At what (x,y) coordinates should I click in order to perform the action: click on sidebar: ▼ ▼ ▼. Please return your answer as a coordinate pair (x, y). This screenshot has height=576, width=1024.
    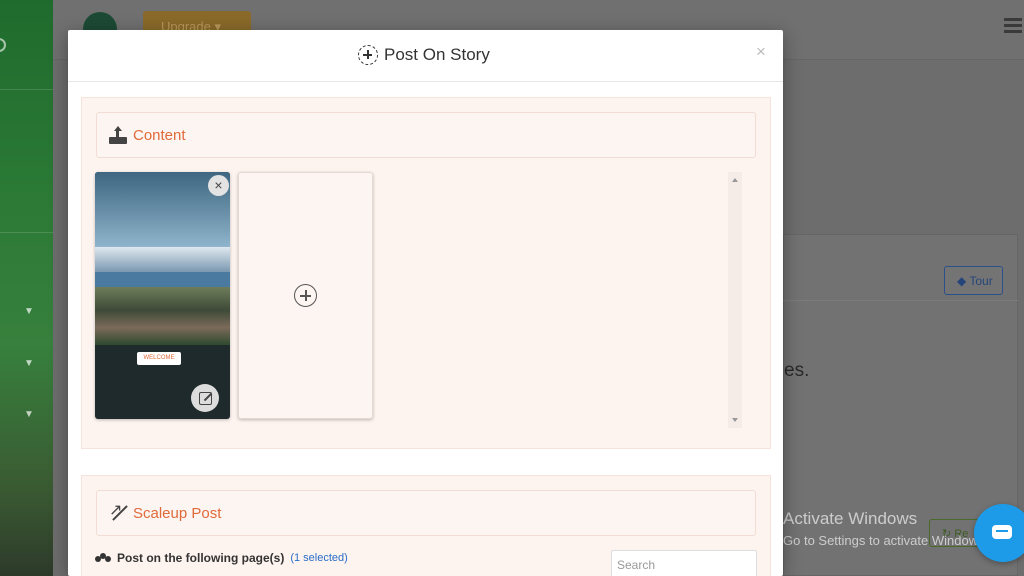
    Looking at the image, I should click on (26, 288).